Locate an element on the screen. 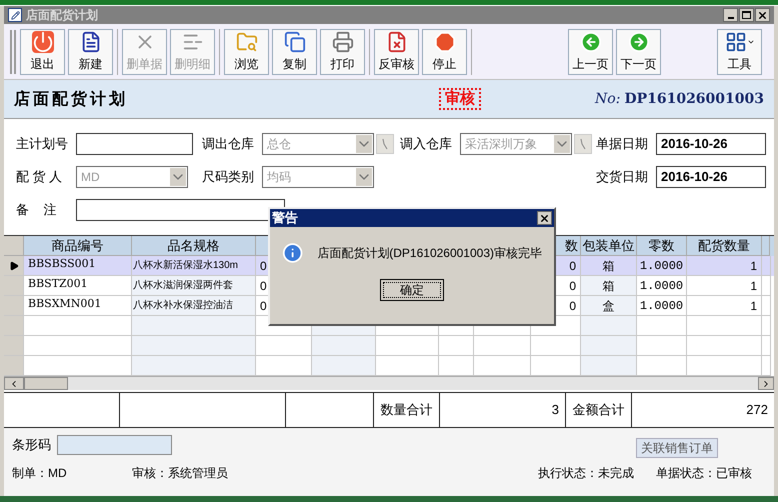  field-label: 单据日期 is located at coordinates (622, 144).